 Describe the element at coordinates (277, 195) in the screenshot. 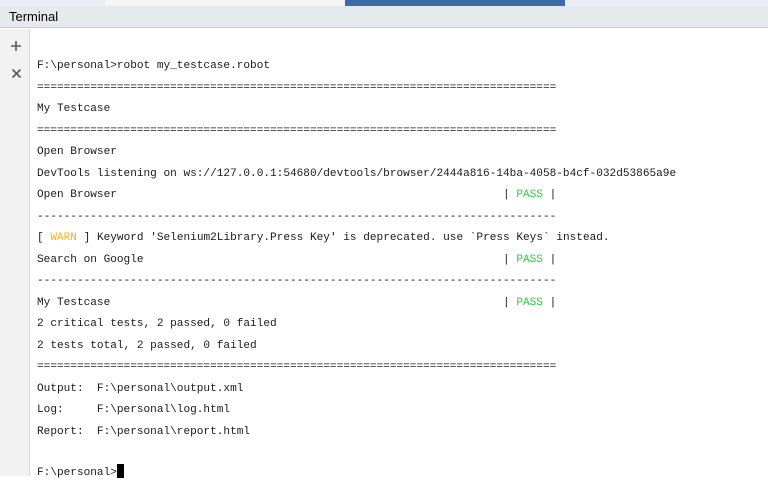

I see `test-result-label: Open Browser |` at that location.